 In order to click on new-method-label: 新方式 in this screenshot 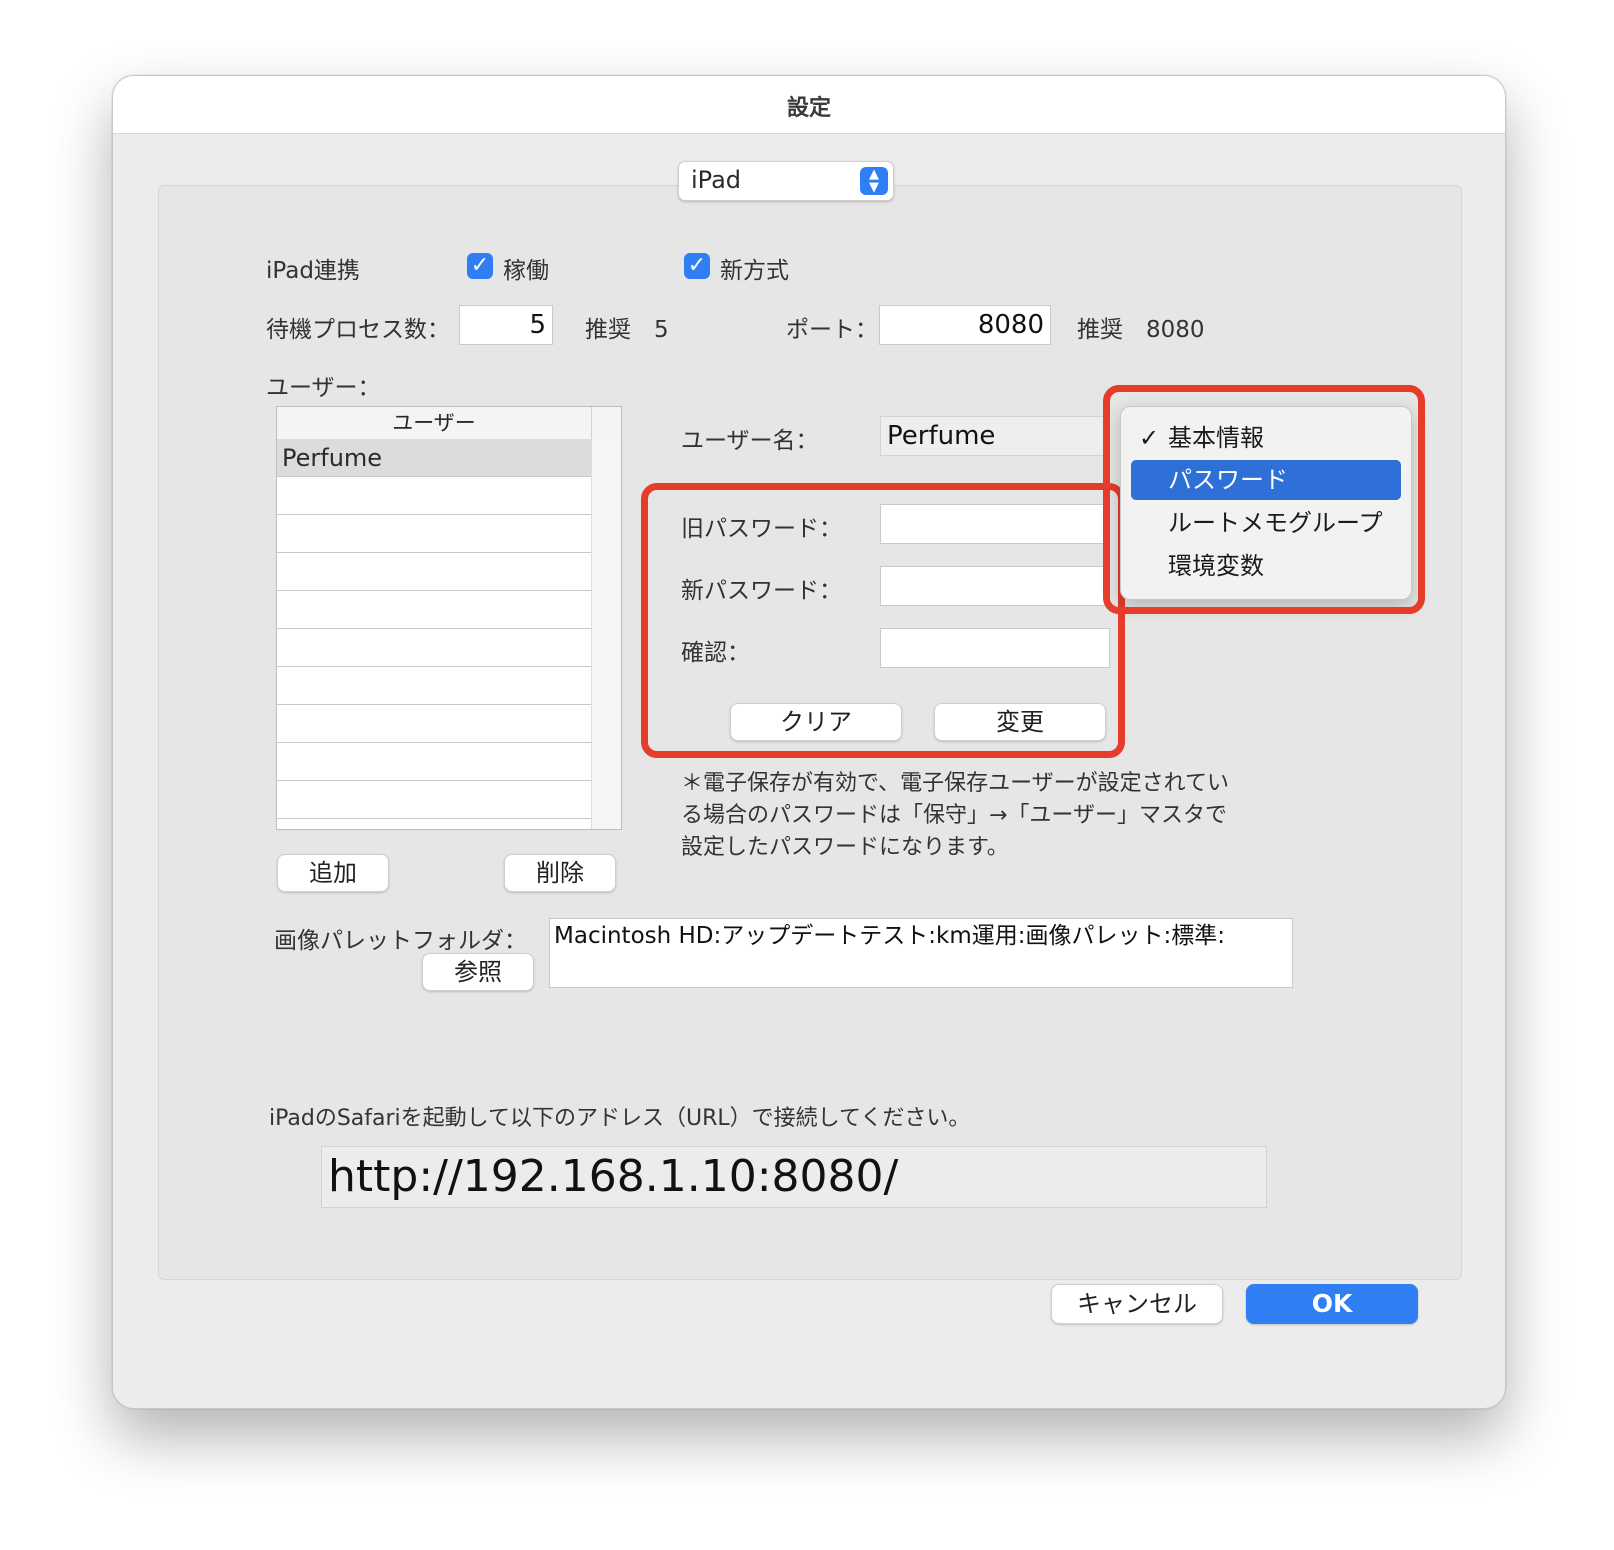, I will do `click(754, 271)`.